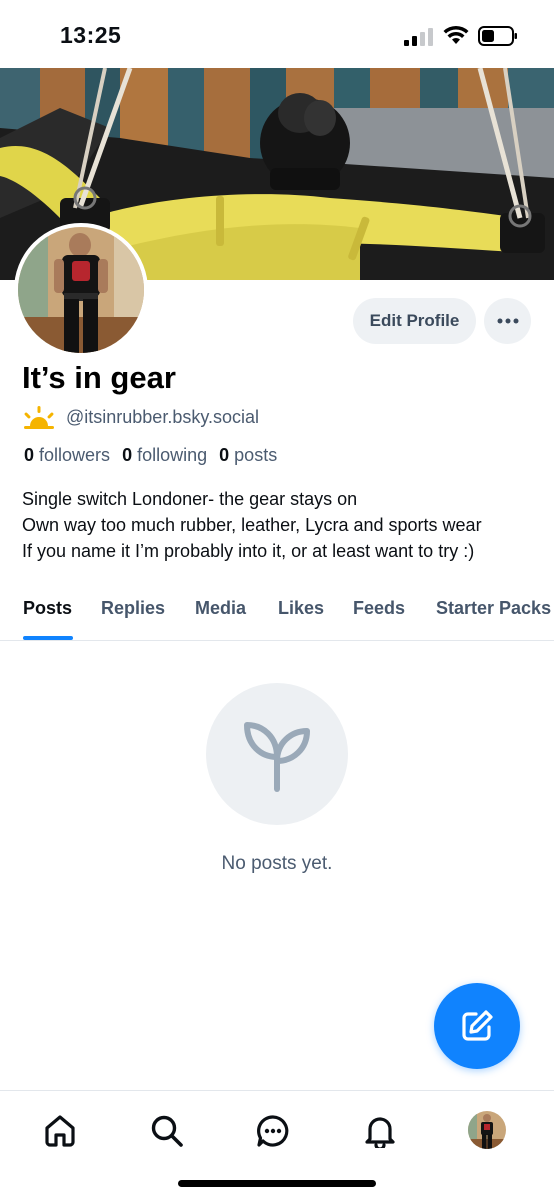 The height and width of the screenshot is (1200, 554). What do you see at coordinates (497, 36) in the screenshot?
I see `battery-icon` at bounding box center [497, 36].